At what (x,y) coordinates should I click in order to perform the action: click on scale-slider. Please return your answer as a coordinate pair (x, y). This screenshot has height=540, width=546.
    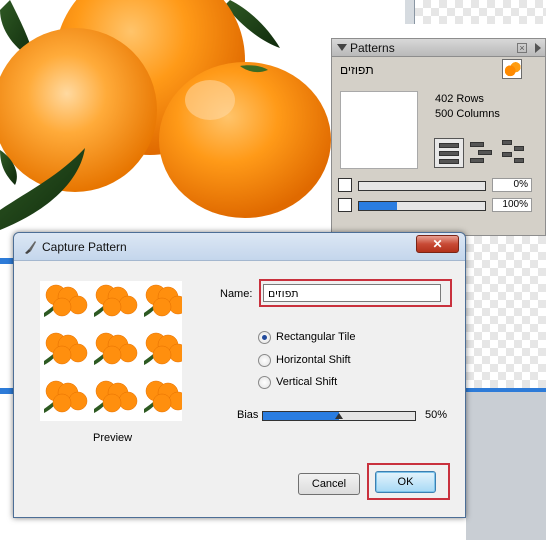
    Looking at the image, I should click on (422, 206).